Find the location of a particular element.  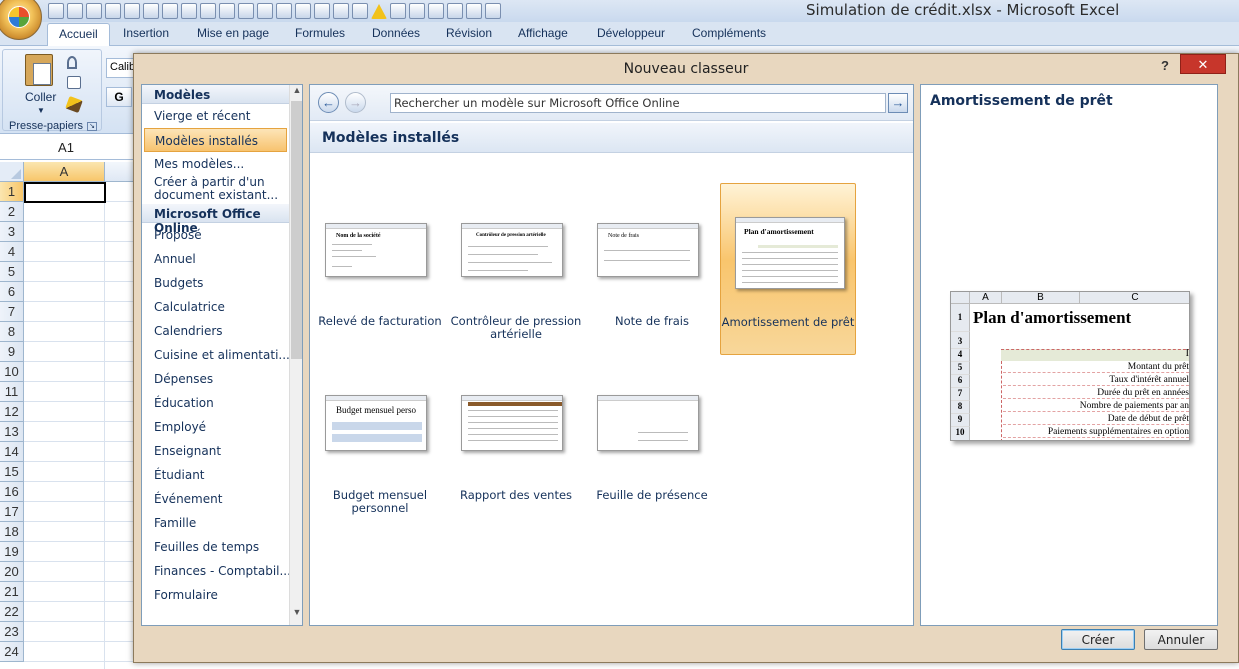

row-header: 24 is located at coordinates (12, 652).